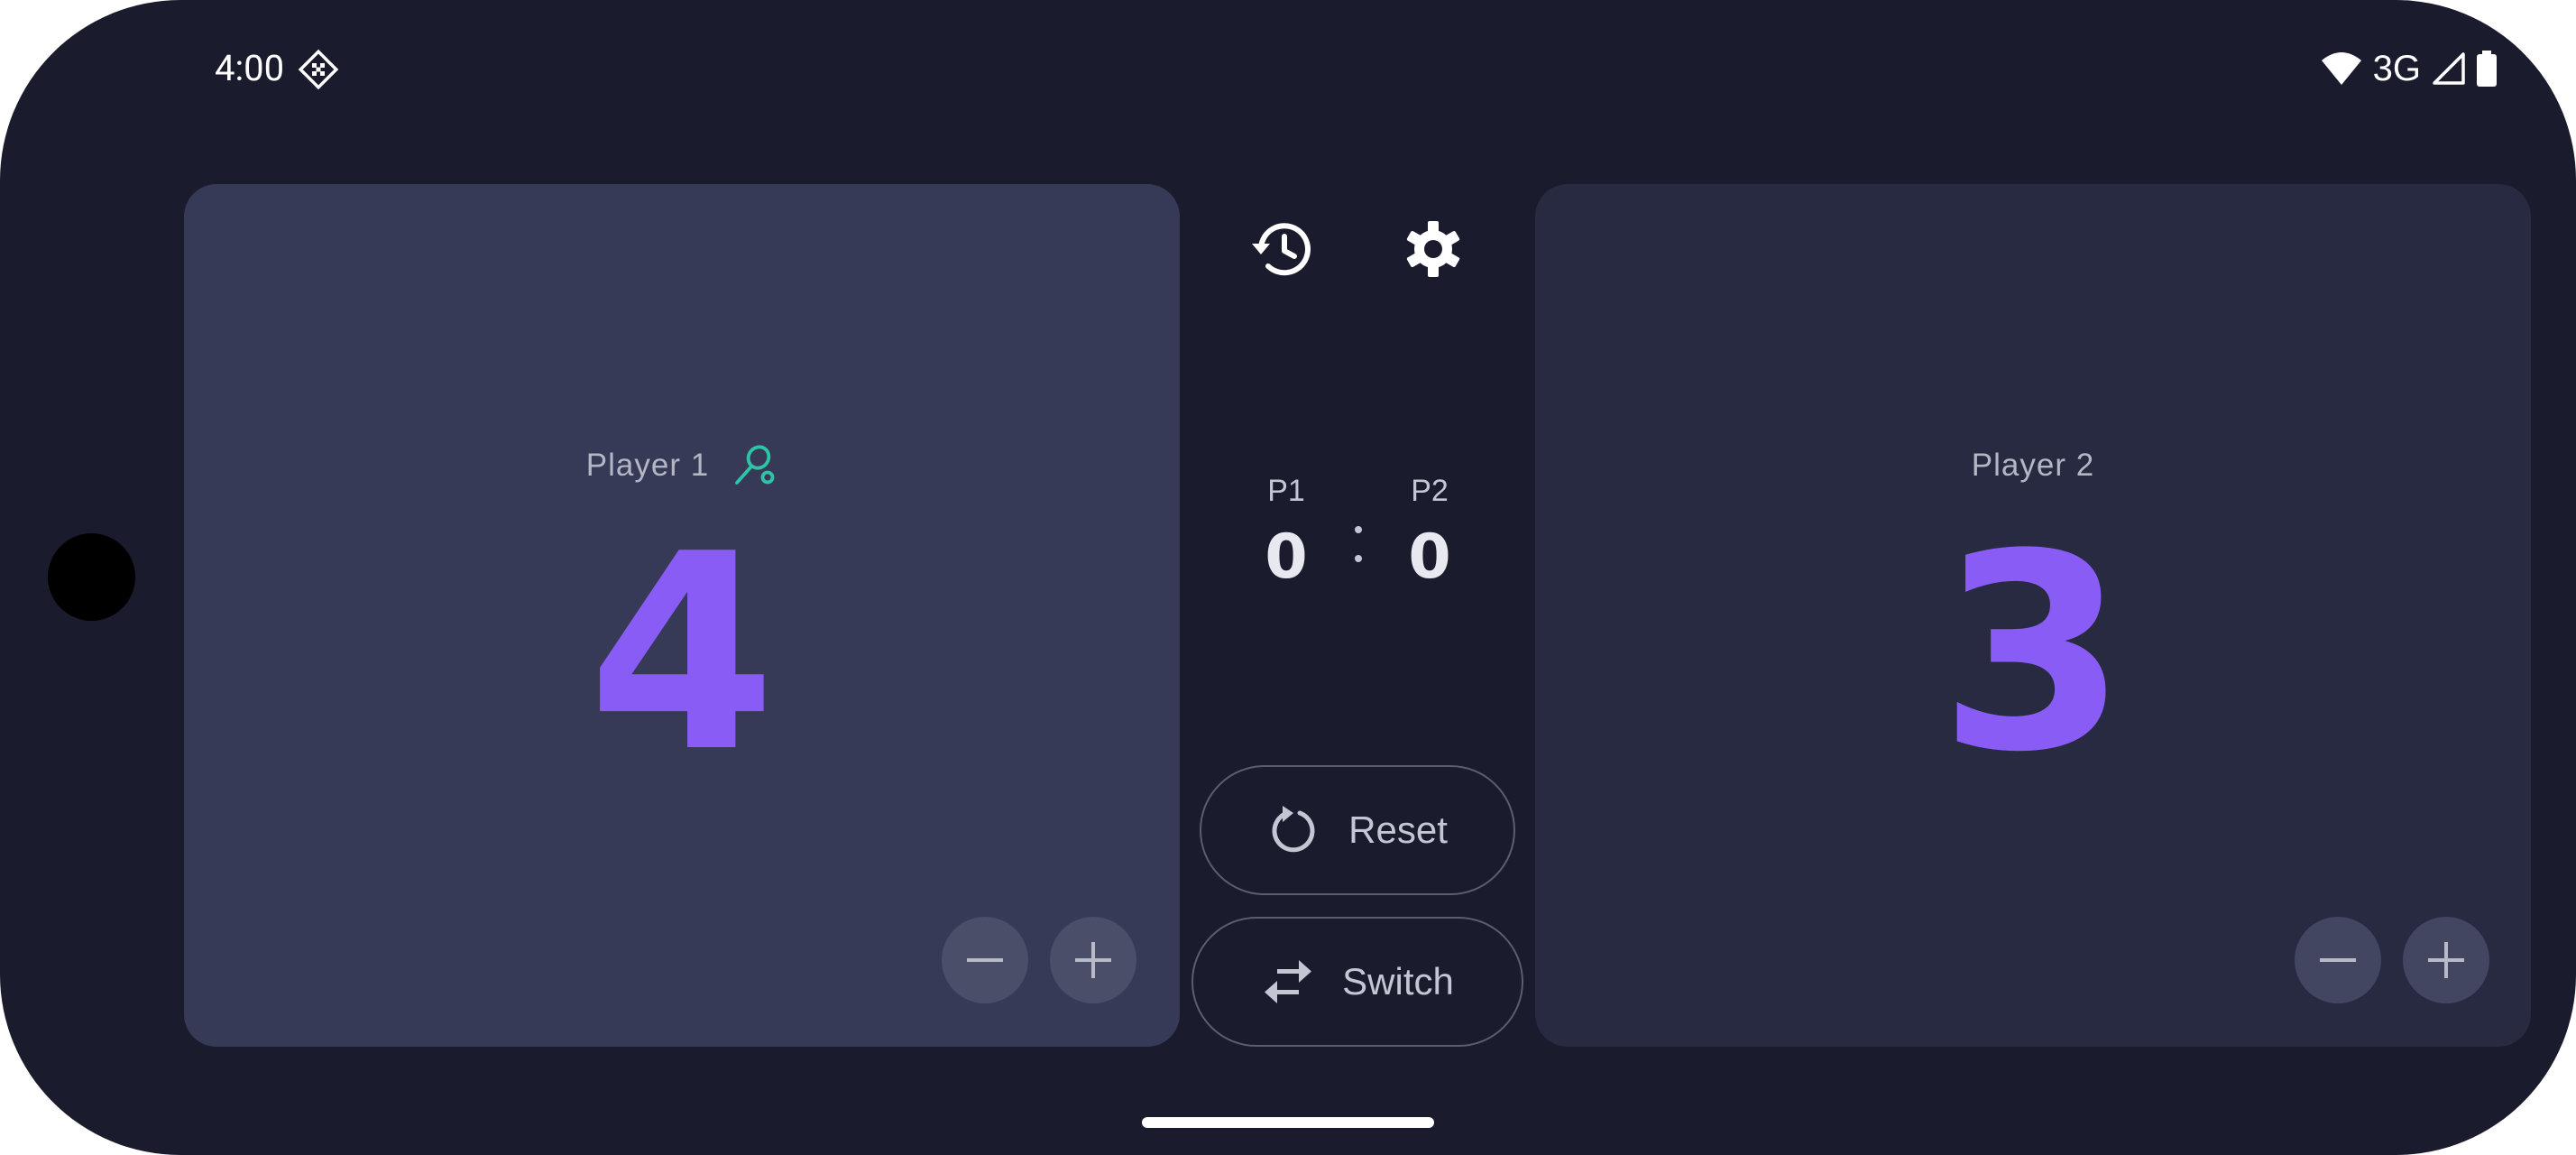 The width and height of the screenshot is (2576, 1155). I want to click on player1-increment-button, so click(1093, 960).